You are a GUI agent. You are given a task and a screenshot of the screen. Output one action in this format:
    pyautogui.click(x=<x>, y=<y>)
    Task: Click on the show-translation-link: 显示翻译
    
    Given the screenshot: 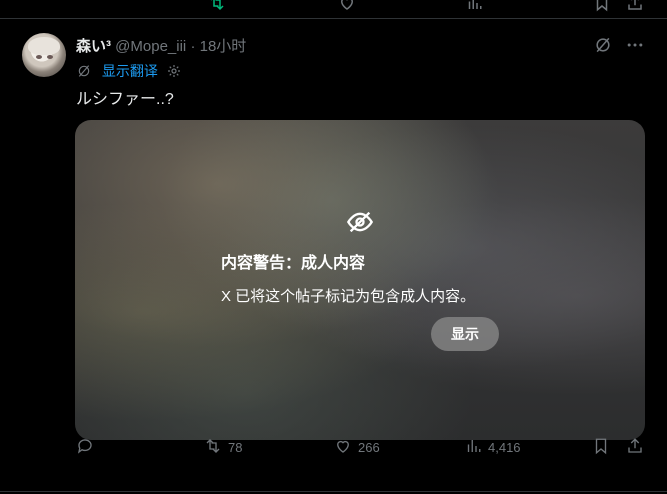 What is the action you would take?
    pyautogui.click(x=130, y=71)
    